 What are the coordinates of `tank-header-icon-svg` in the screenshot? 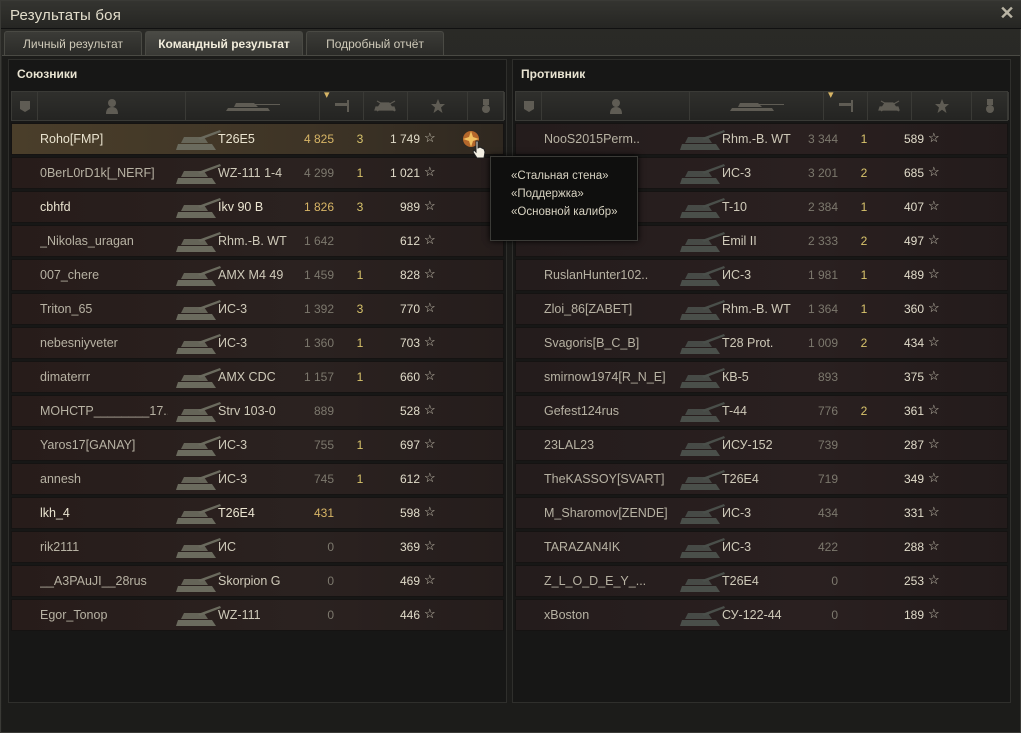 It's located at (756, 107).